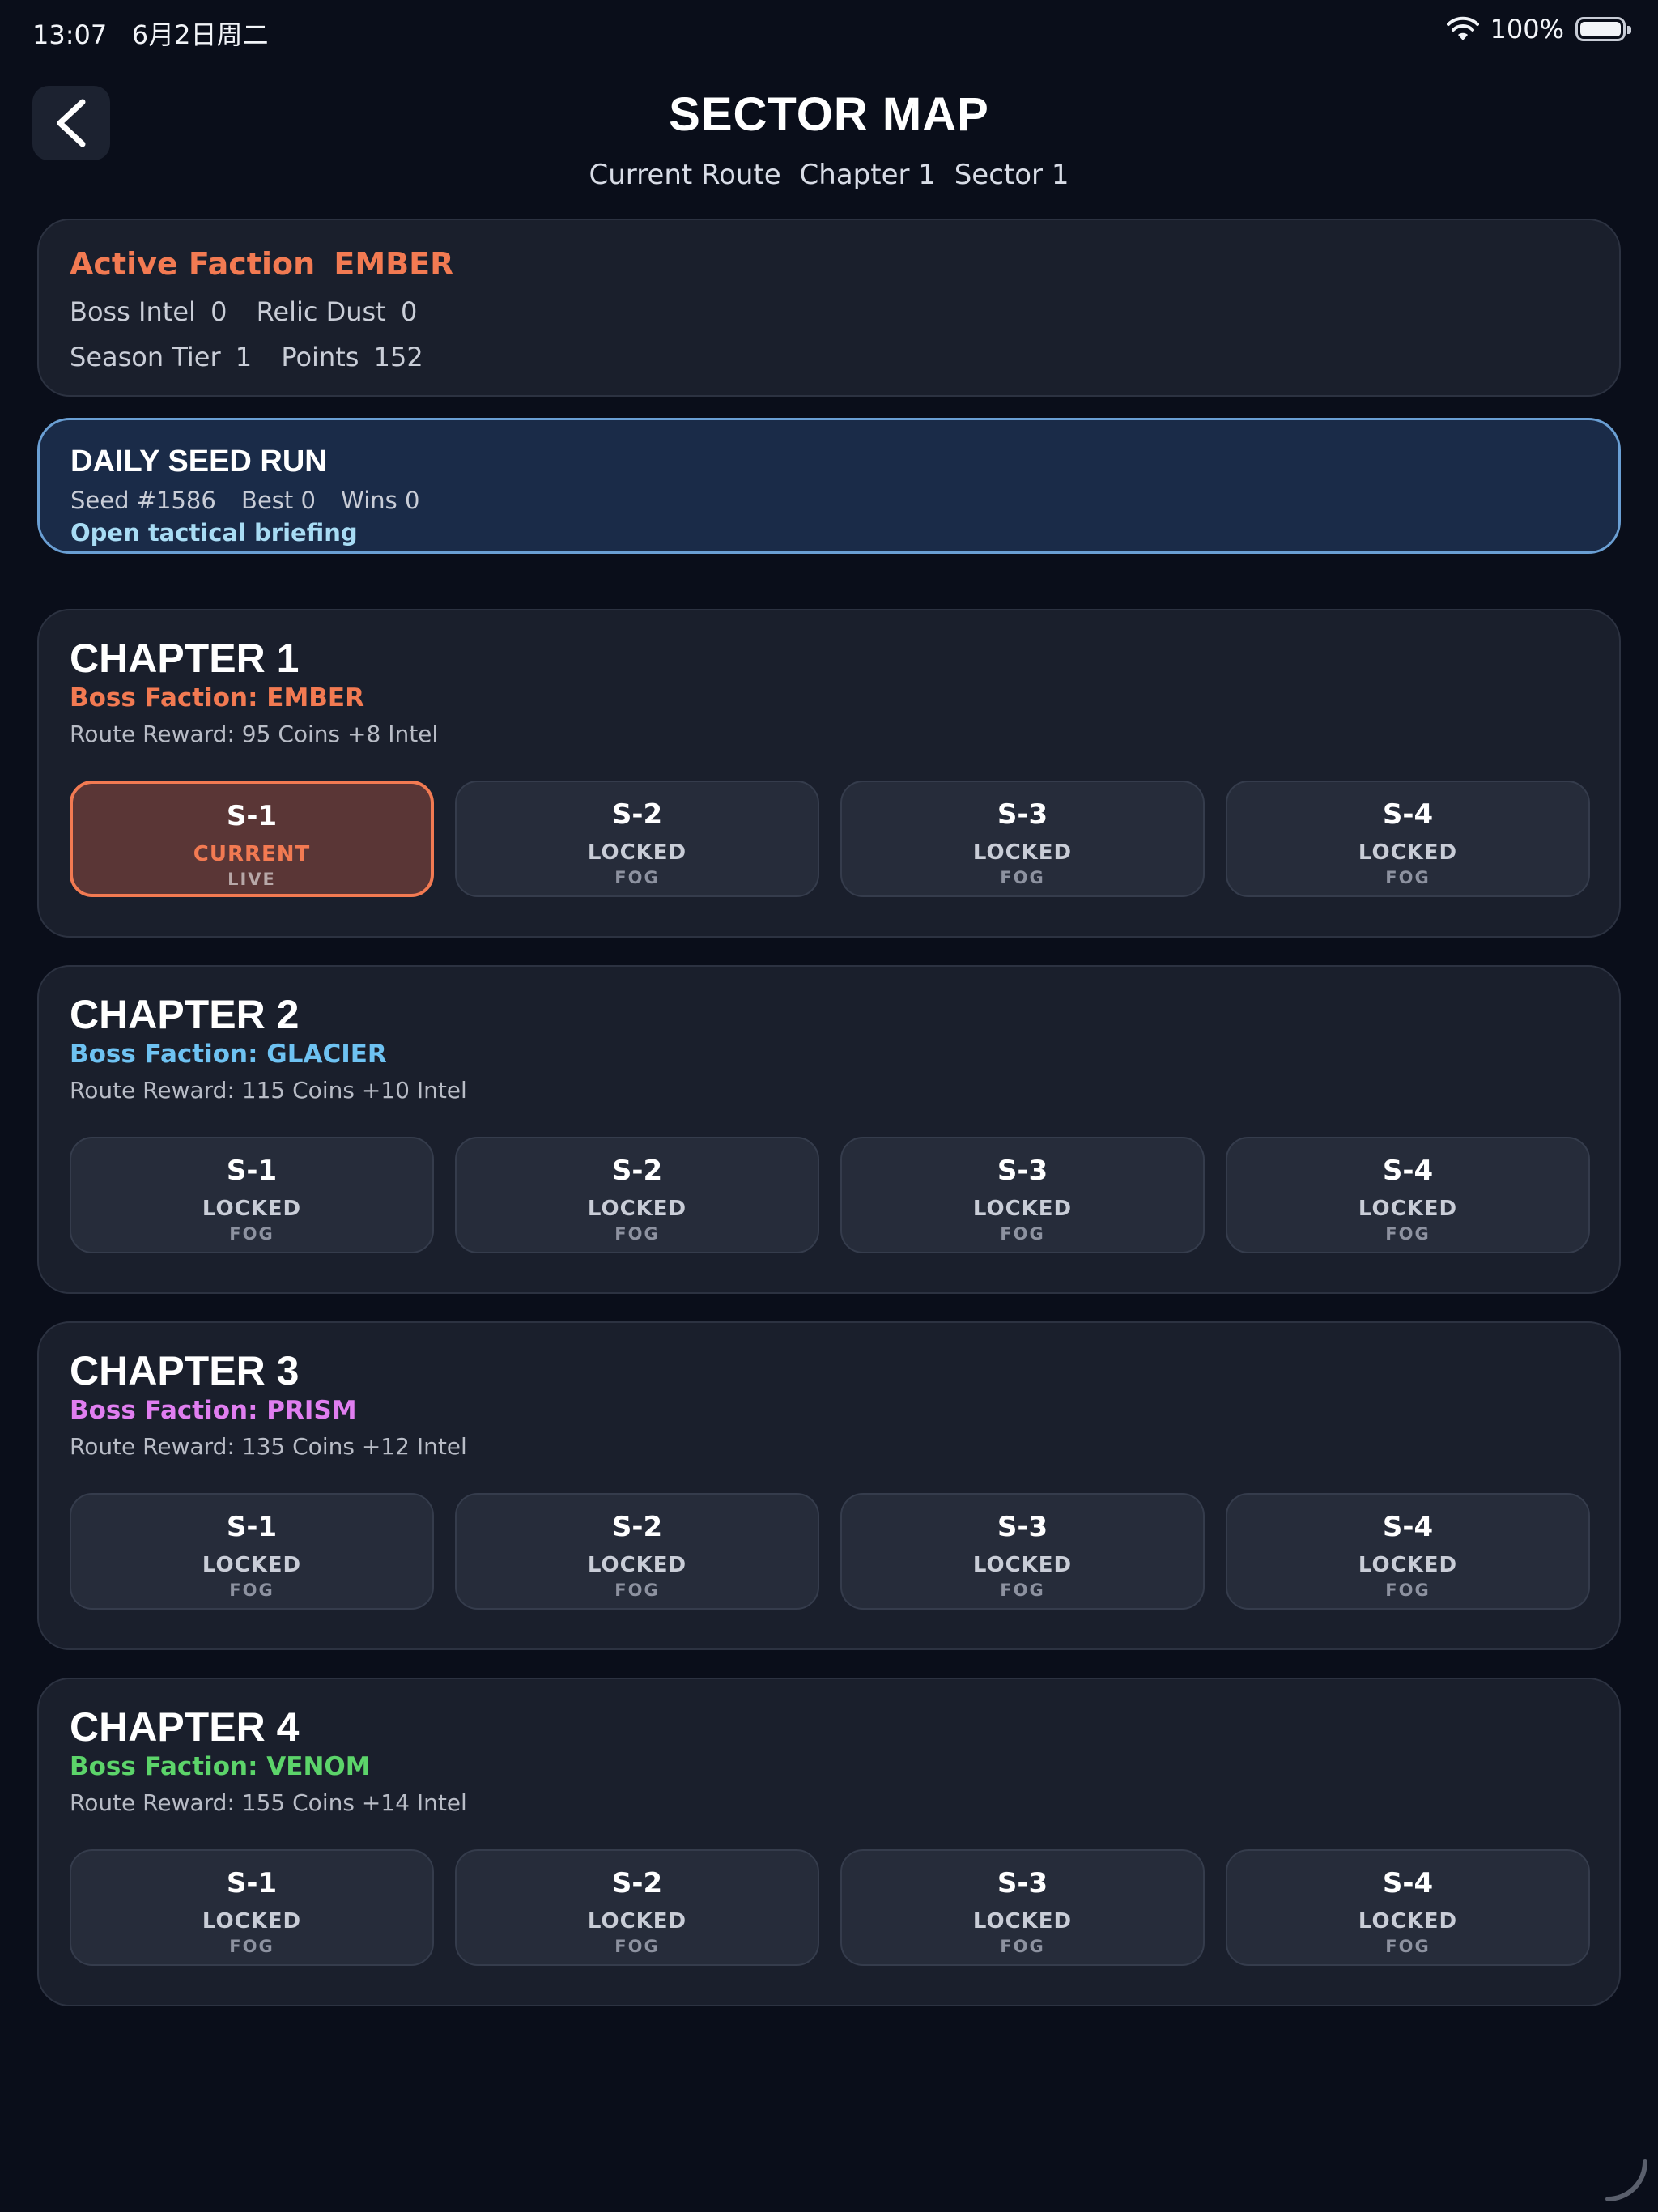  I want to click on daily-best: Best 0, so click(278, 501).